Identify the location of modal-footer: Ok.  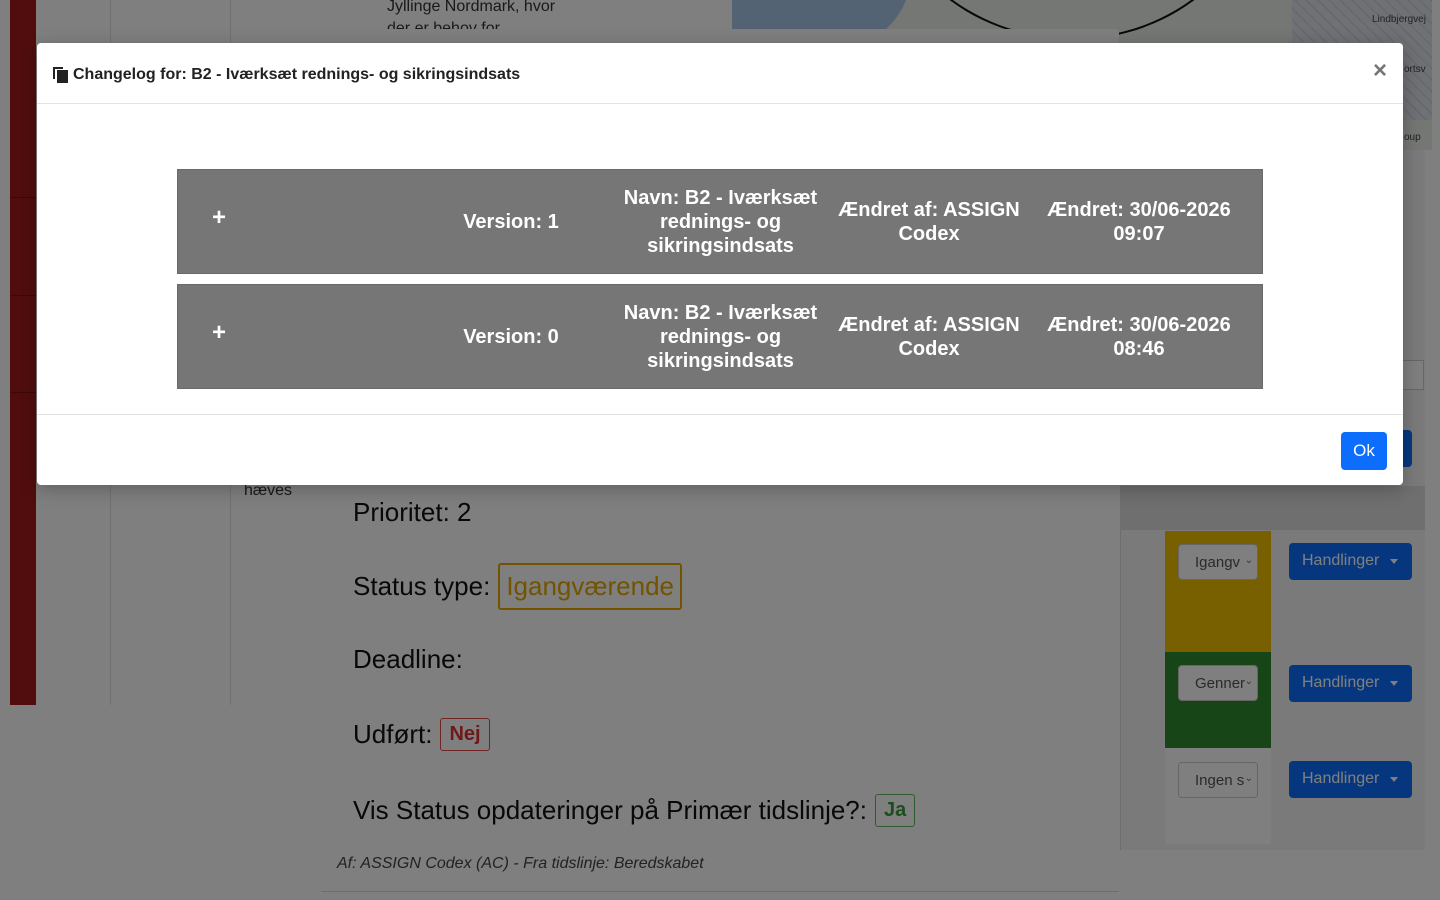
(720, 449).